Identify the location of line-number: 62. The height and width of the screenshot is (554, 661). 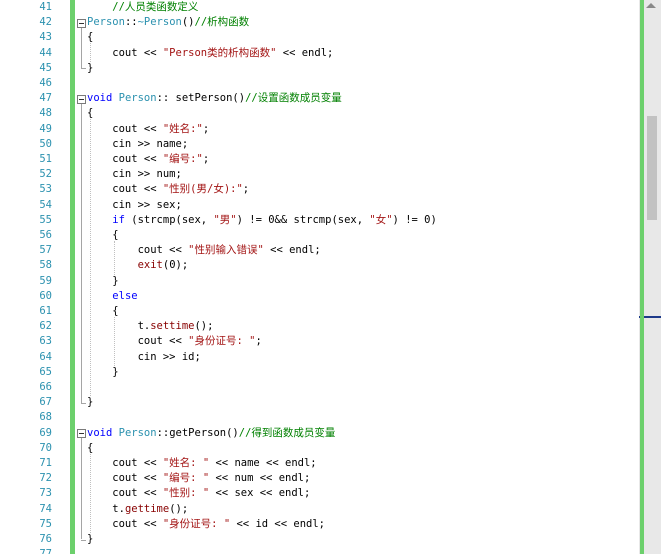
(45, 326).